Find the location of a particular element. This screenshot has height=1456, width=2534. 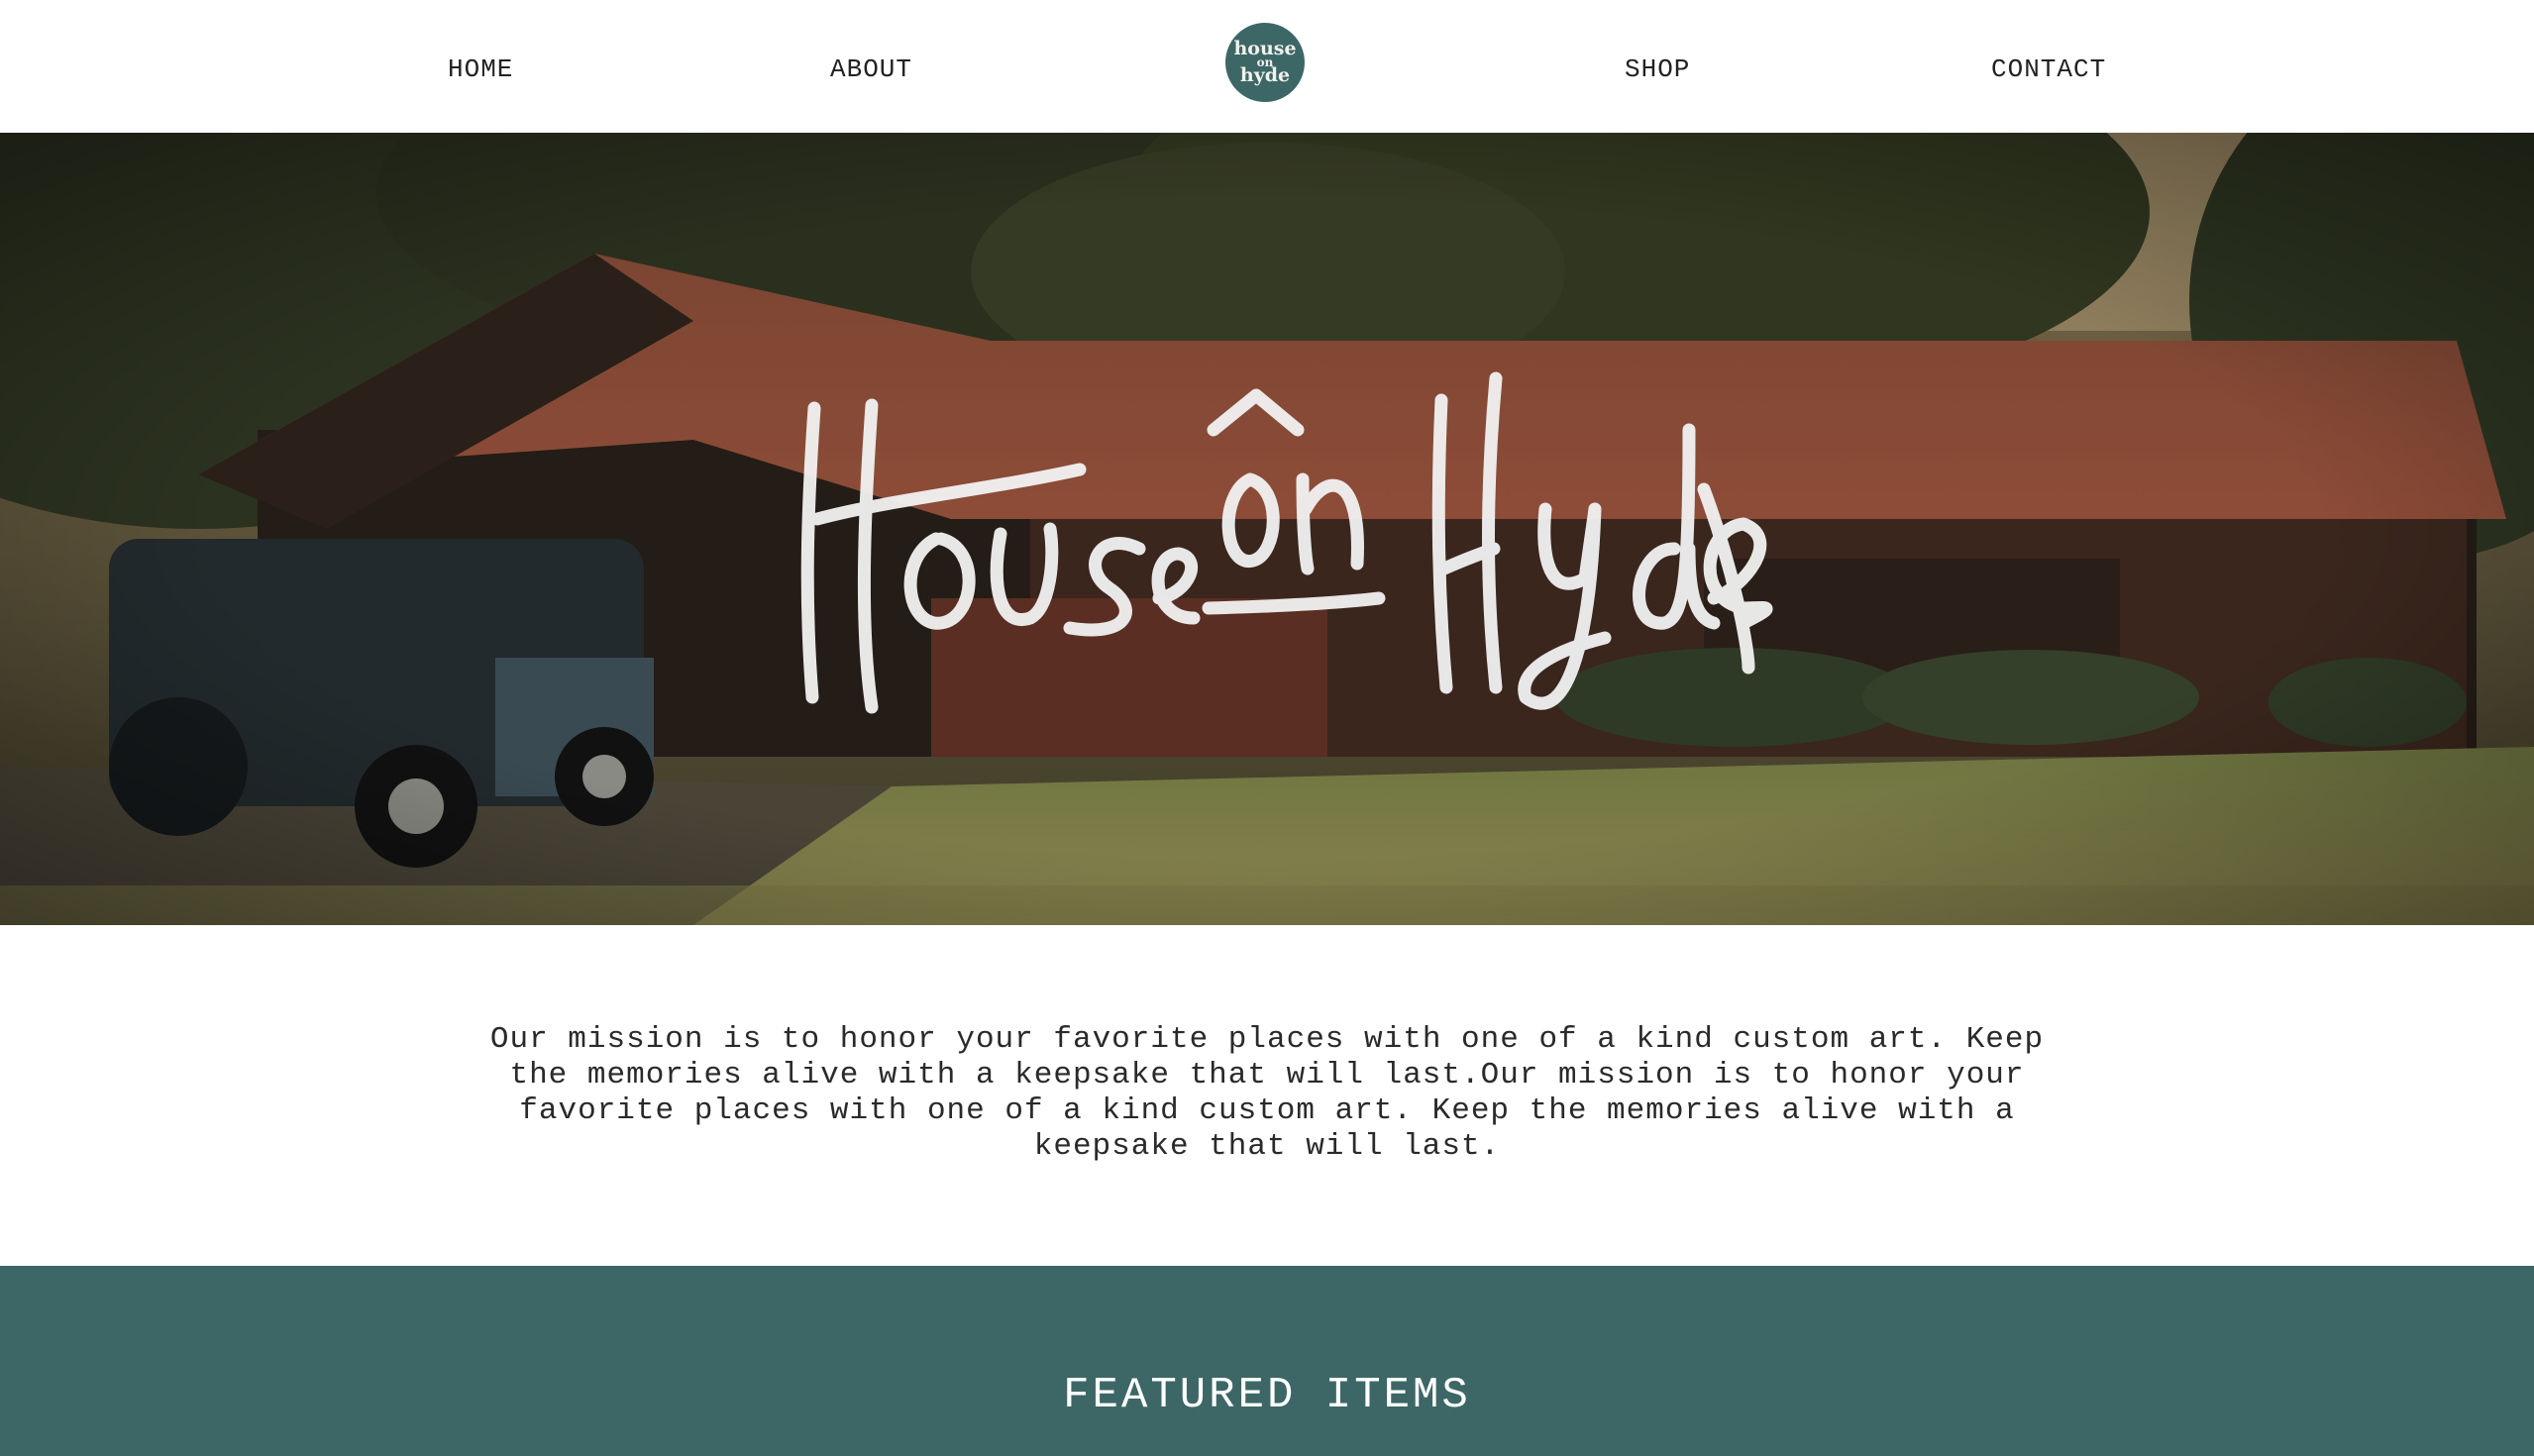

nav-home-link: HOME is located at coordinates (480, 69).